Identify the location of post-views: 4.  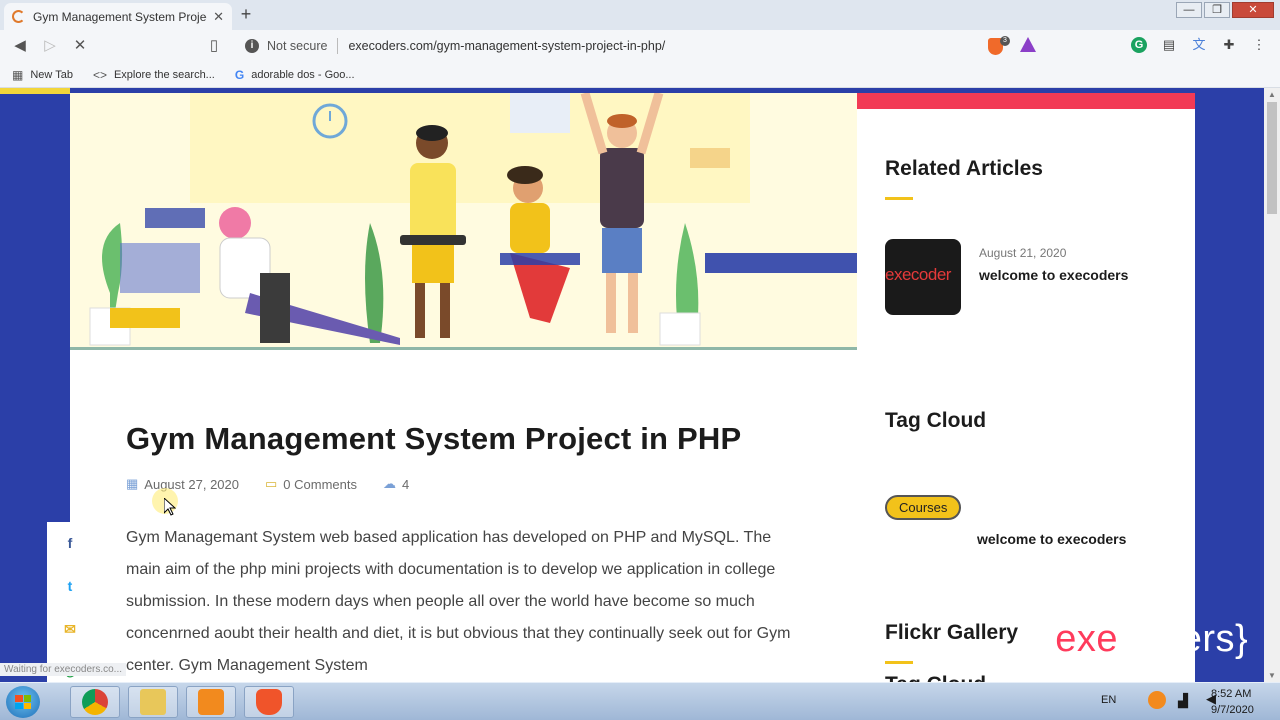
(406, 484).